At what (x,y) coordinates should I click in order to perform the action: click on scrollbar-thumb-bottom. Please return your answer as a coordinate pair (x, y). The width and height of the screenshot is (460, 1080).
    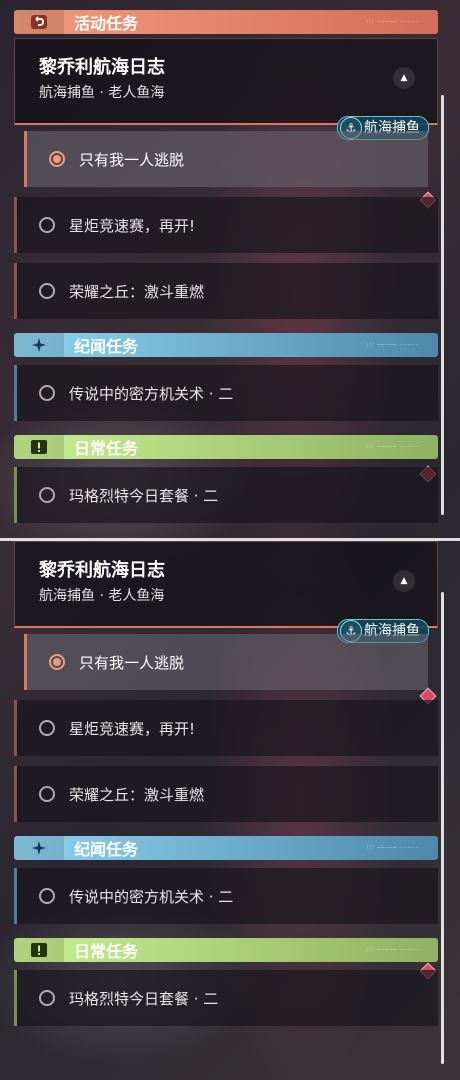
    Looking at the image, I should click on (442, 828).